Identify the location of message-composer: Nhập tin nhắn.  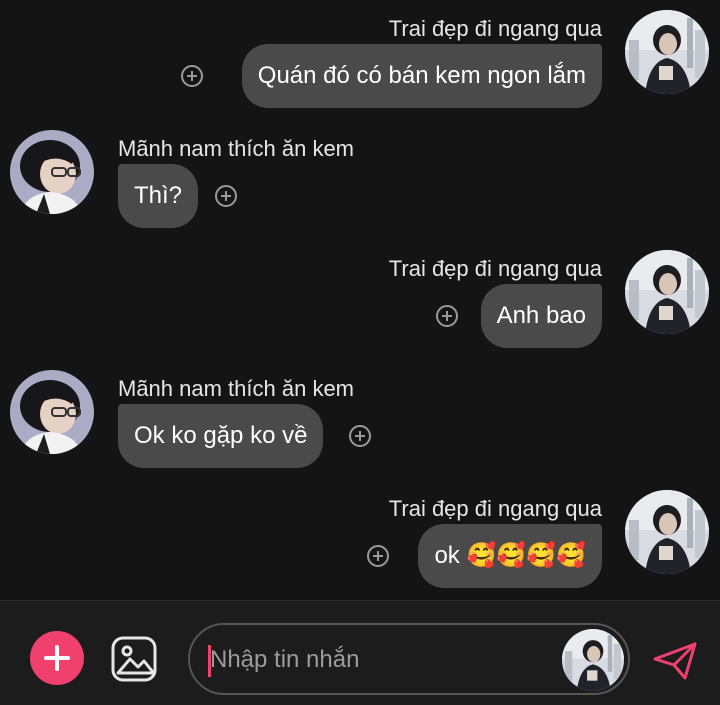
(360, 652).